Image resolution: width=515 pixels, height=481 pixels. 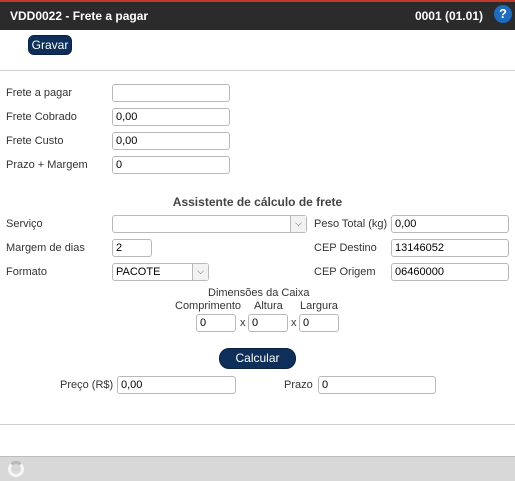 What do you see at coordinates (87, 385) in the screenshot?
I see `preco-label: Preço (R$)` at bounding box center [87, 385].